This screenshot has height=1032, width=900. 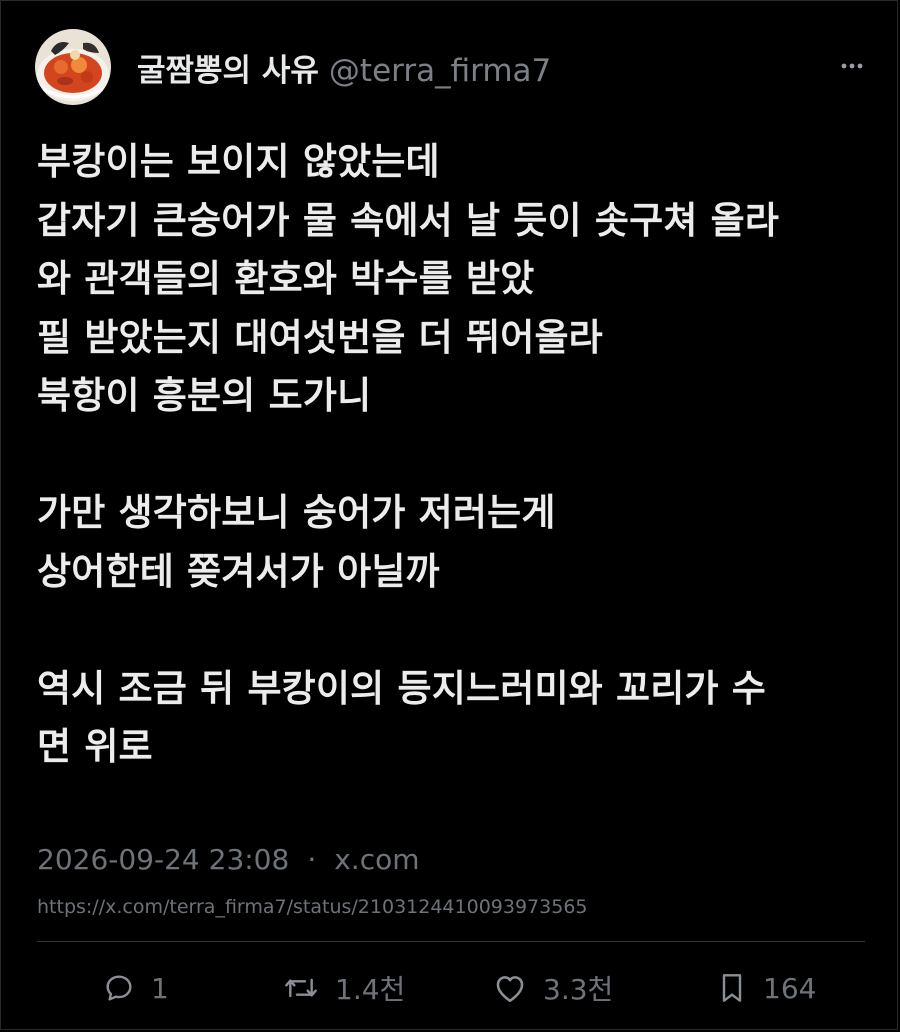 I want to click on more-options-button, so click(x=852, y=66).